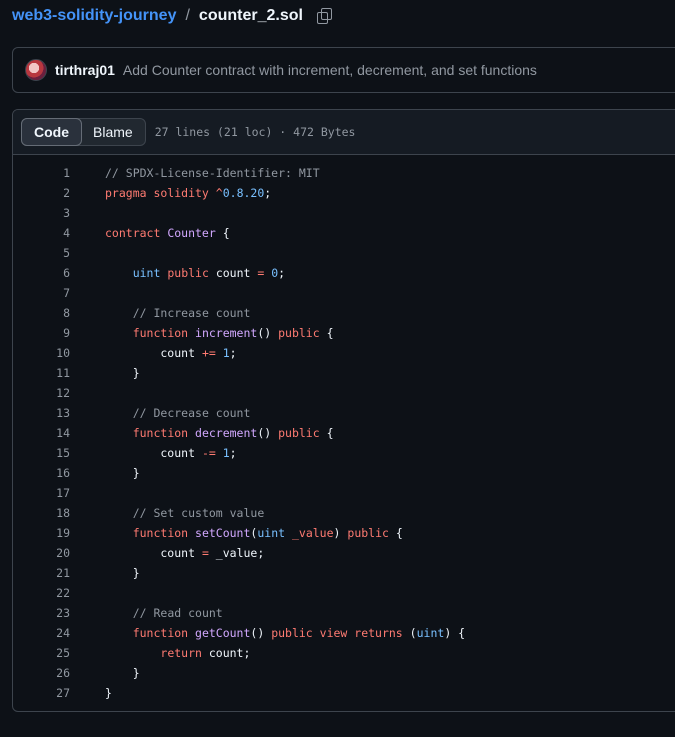  I want to click on line-number: 13, so click(41, 413).